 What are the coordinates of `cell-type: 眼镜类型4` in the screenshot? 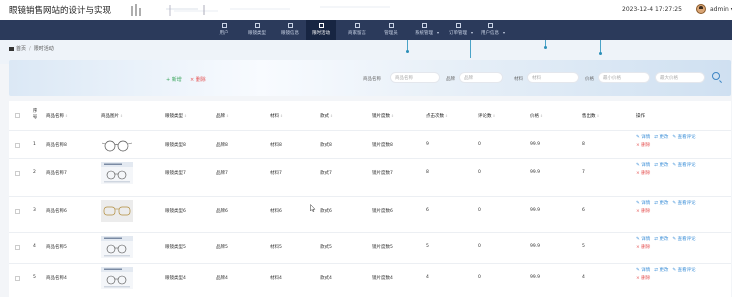 It's located at (175, 278).